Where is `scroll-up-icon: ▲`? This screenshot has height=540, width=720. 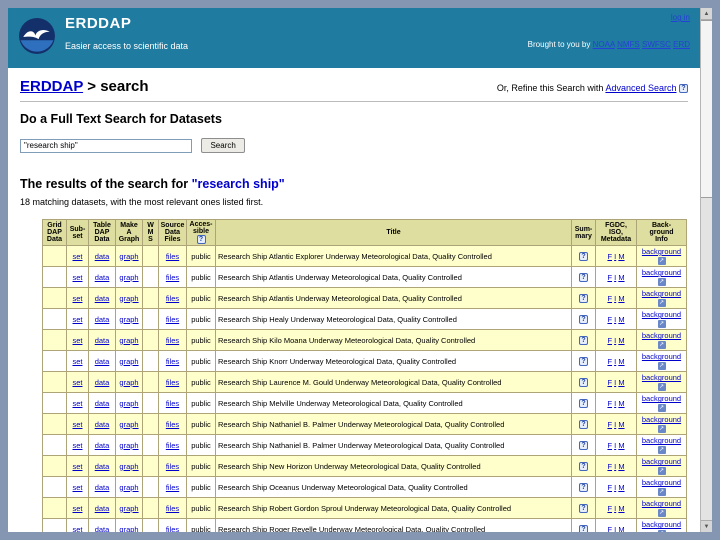 scroll-up-icon: ▲ is located at coordinates (706, 14).